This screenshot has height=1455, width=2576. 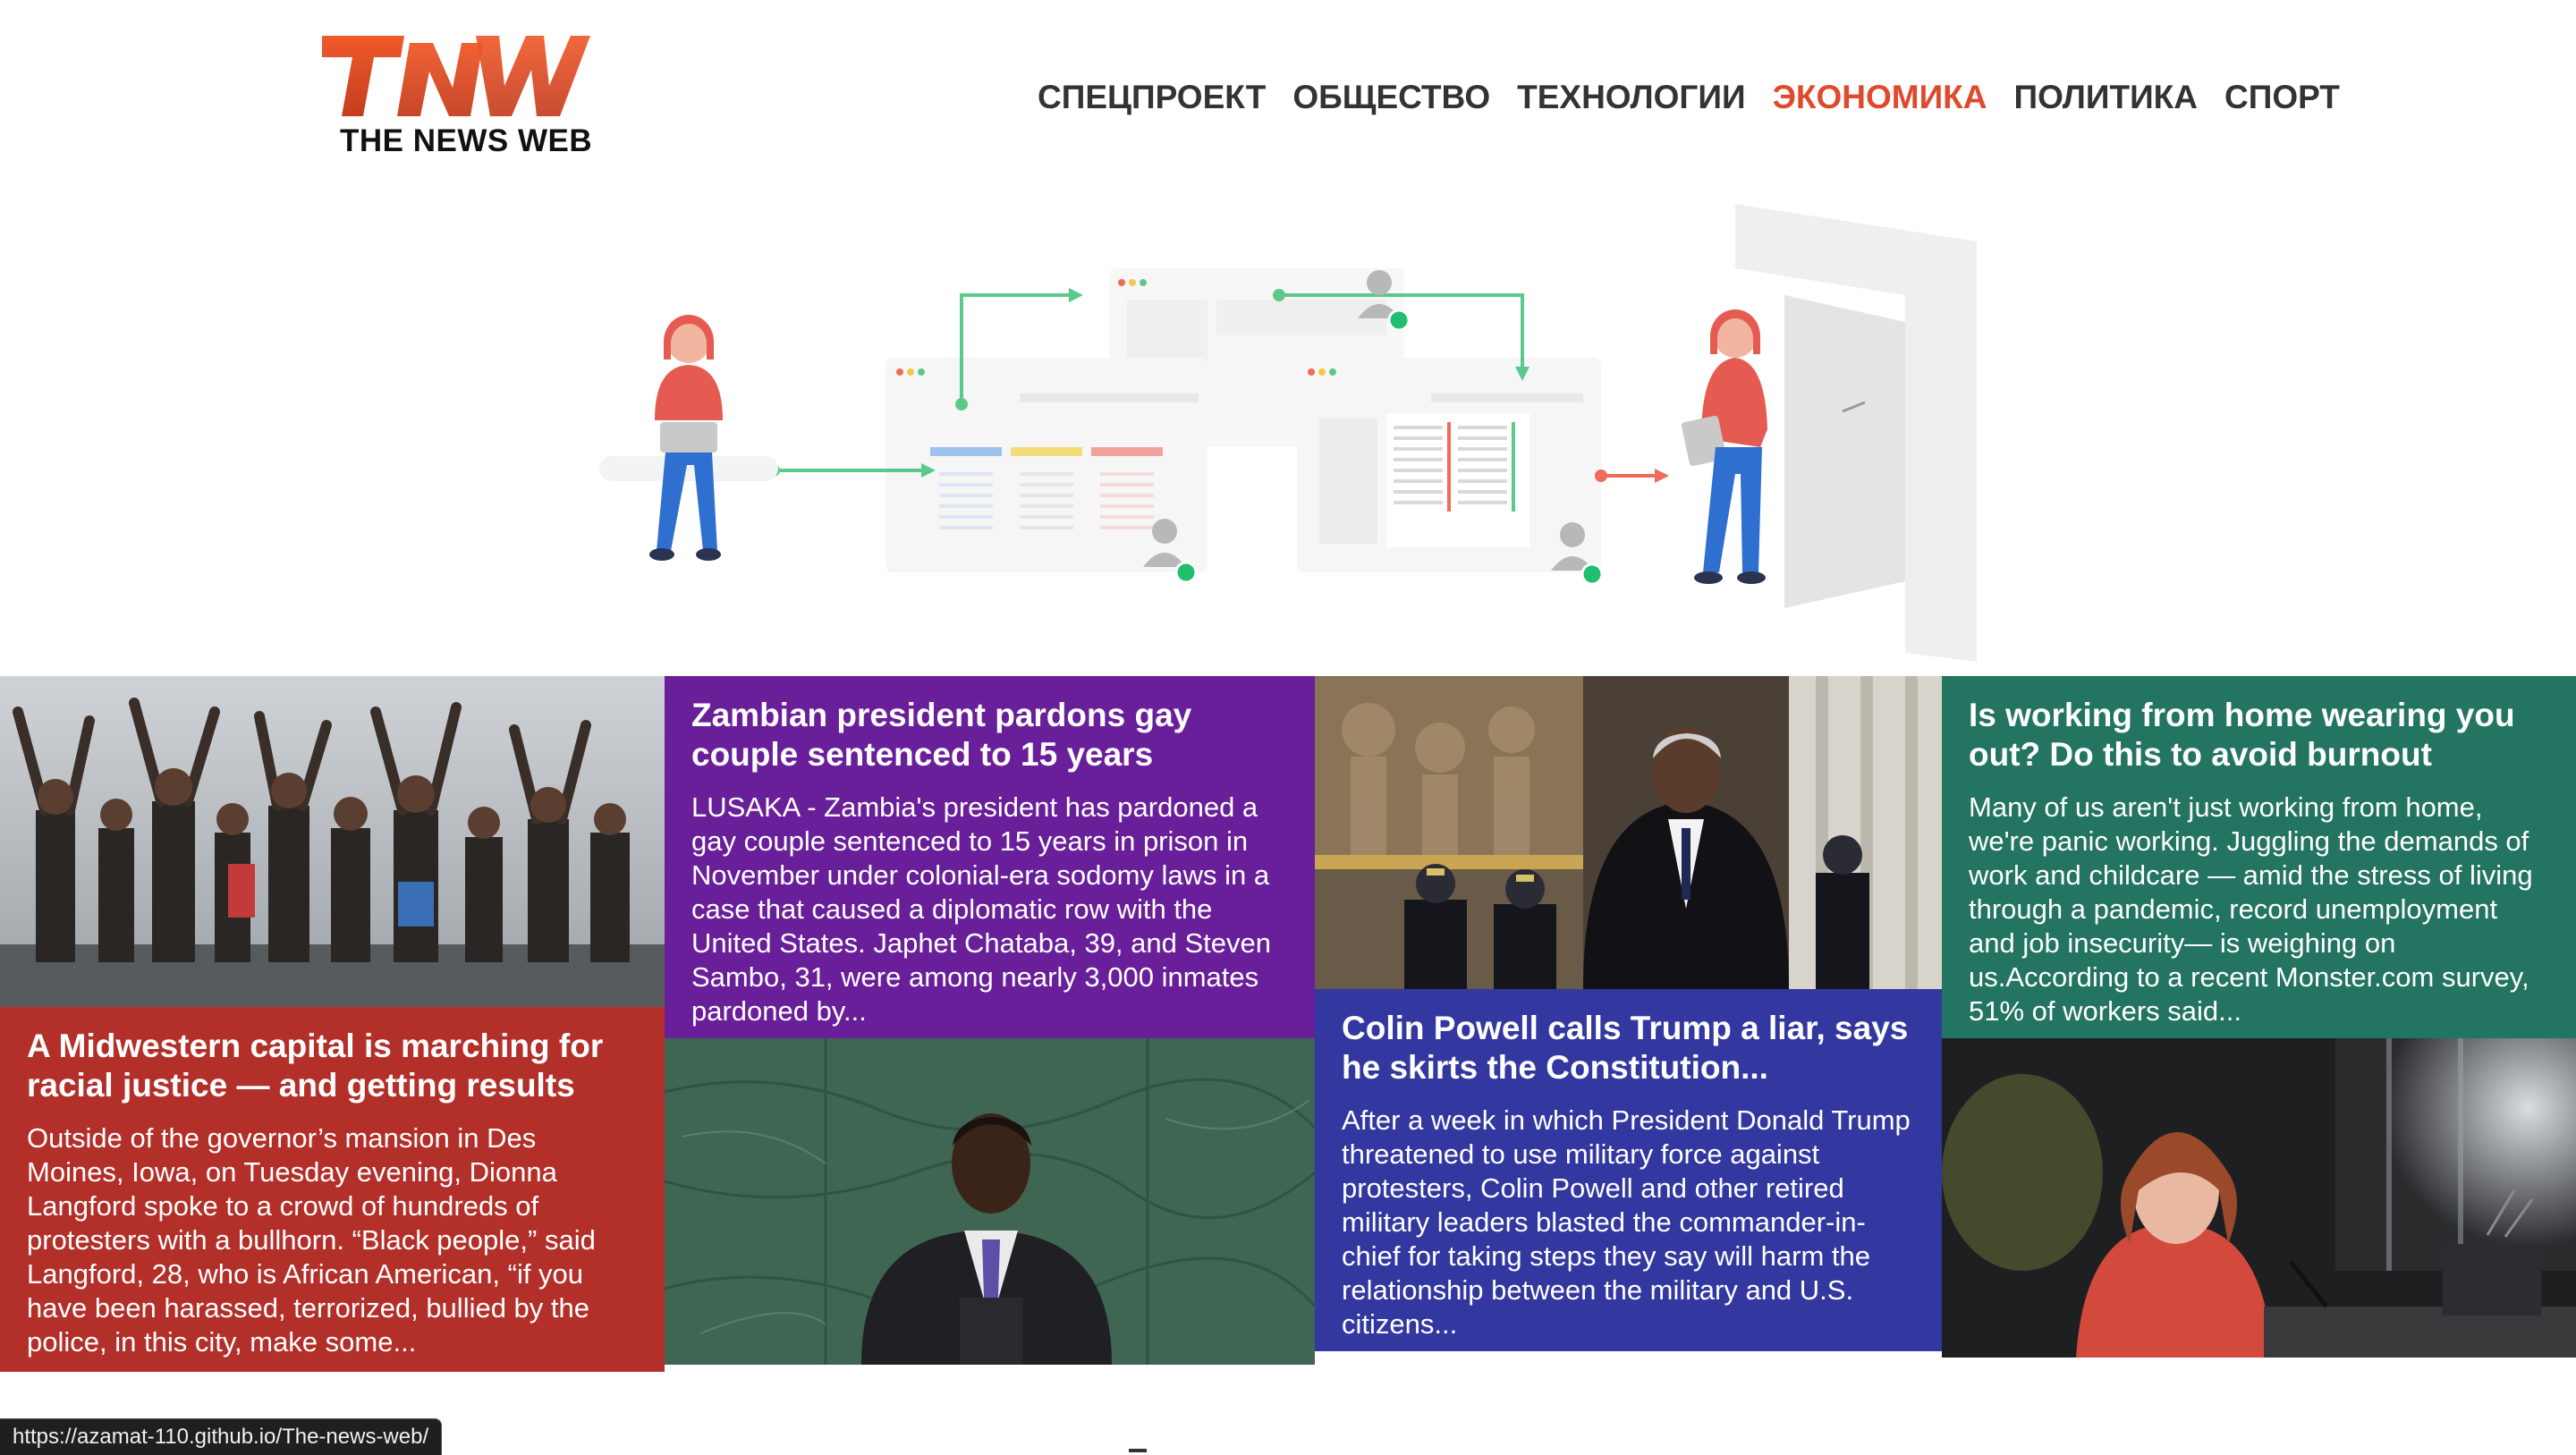 What do you see at coordinates (1856, 433) in the screenshot?
I see `door-icon` at bounding box center [1856, 433].